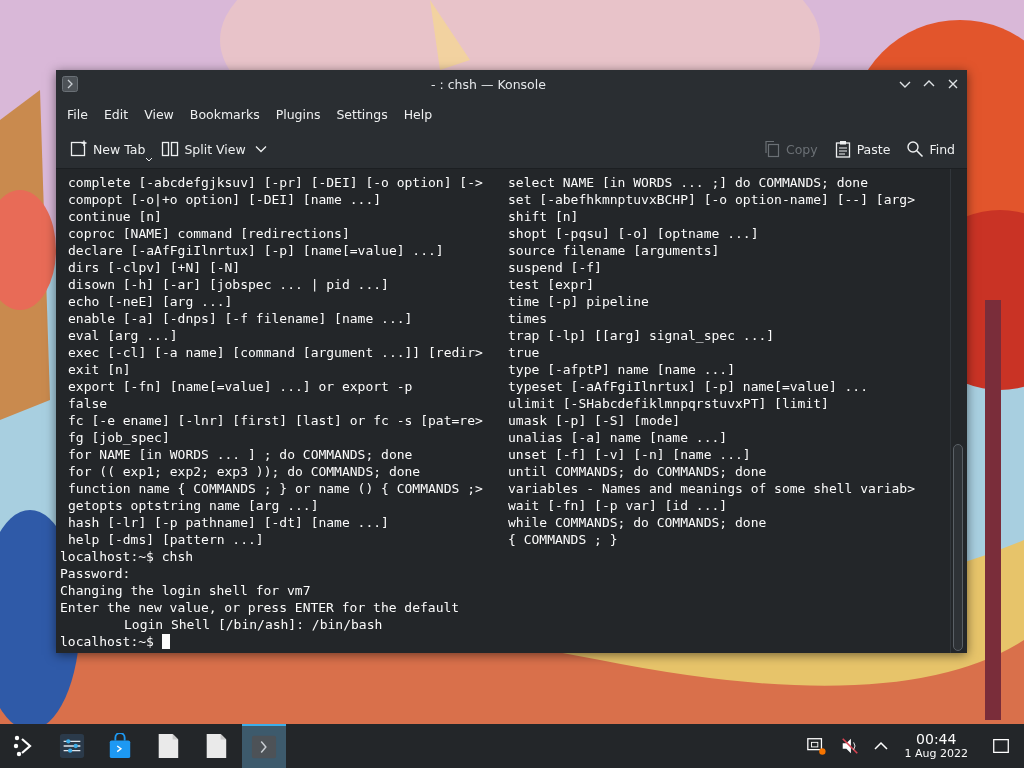 The height and width of the screenshot is (768, 1024). What do you see at coordinates (712, 199) in the screenshot?
I see `terminal-line: set [-abefhkmnptuvxBCHP] [-o option-name] [--] [arg>` at bounding box center [712, 199].